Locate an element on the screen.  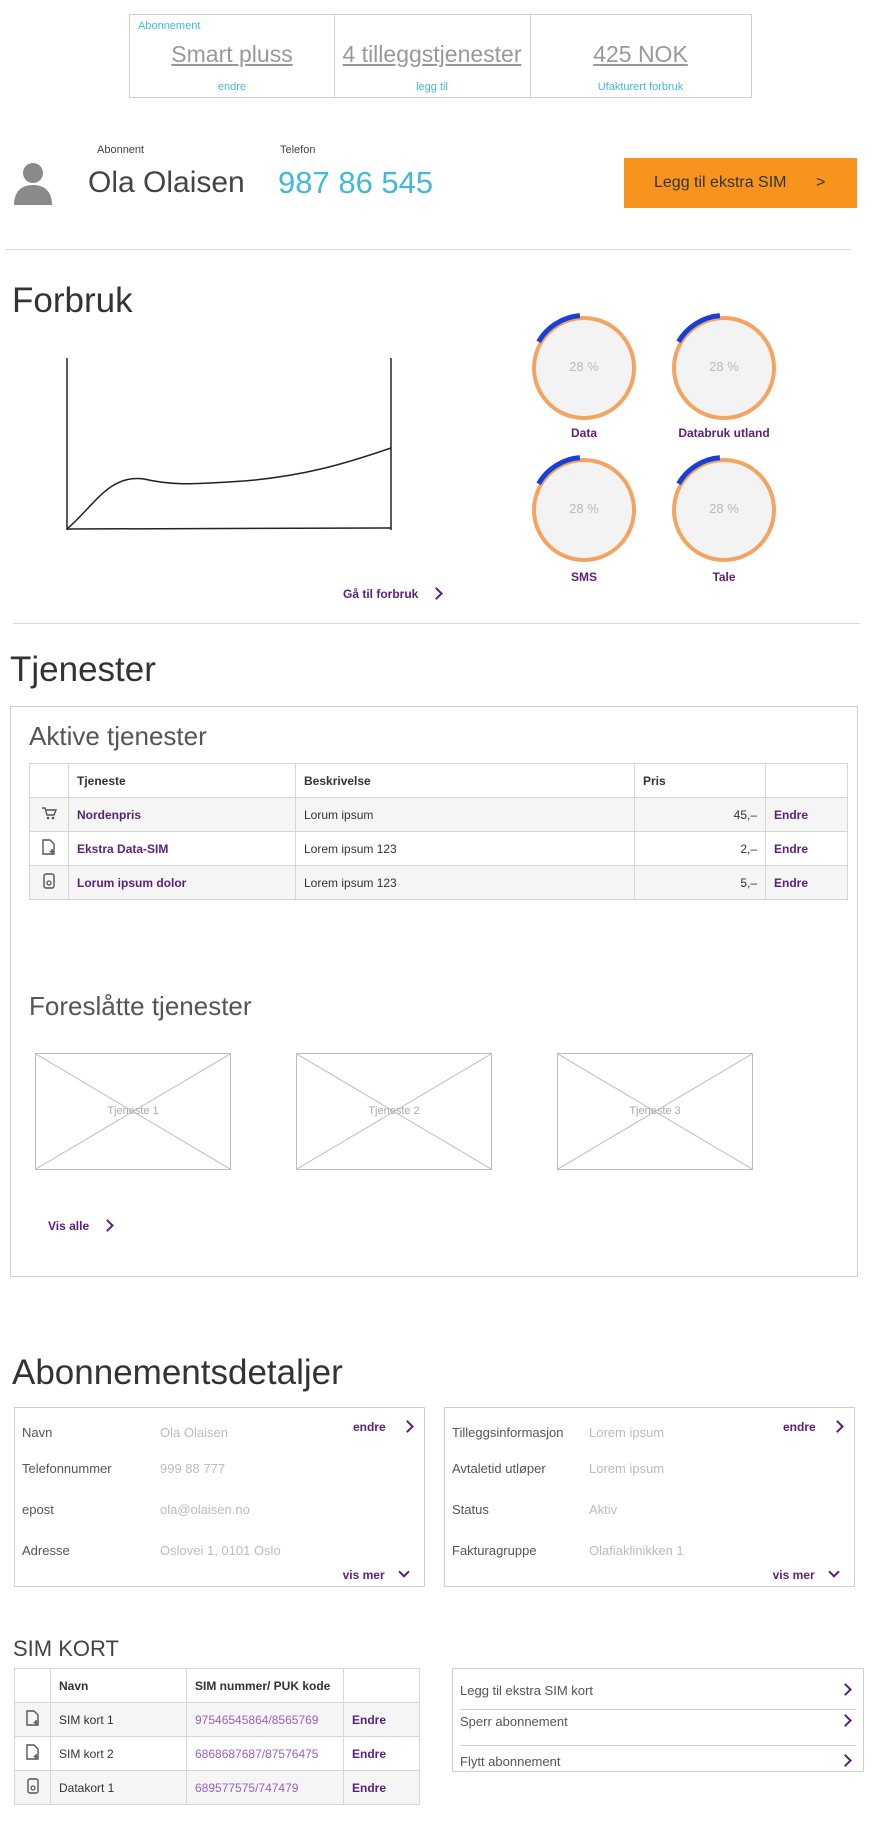
action-column-header is located at coordinates (381, 1685).